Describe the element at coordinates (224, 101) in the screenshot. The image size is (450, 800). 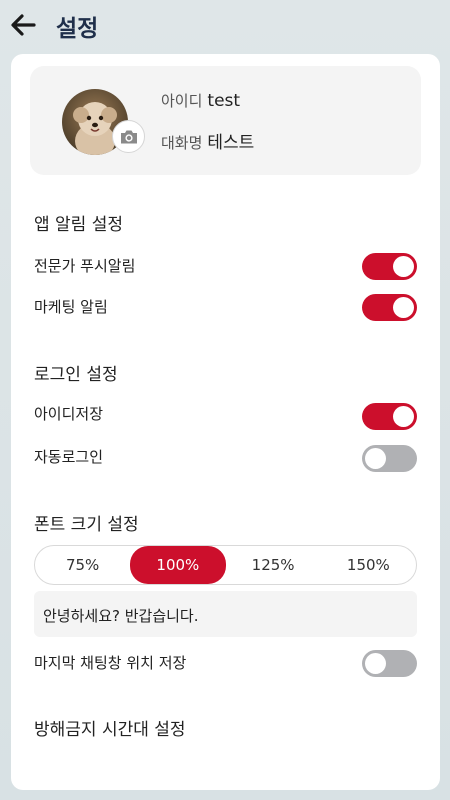
I see `id-value: test` at that location.